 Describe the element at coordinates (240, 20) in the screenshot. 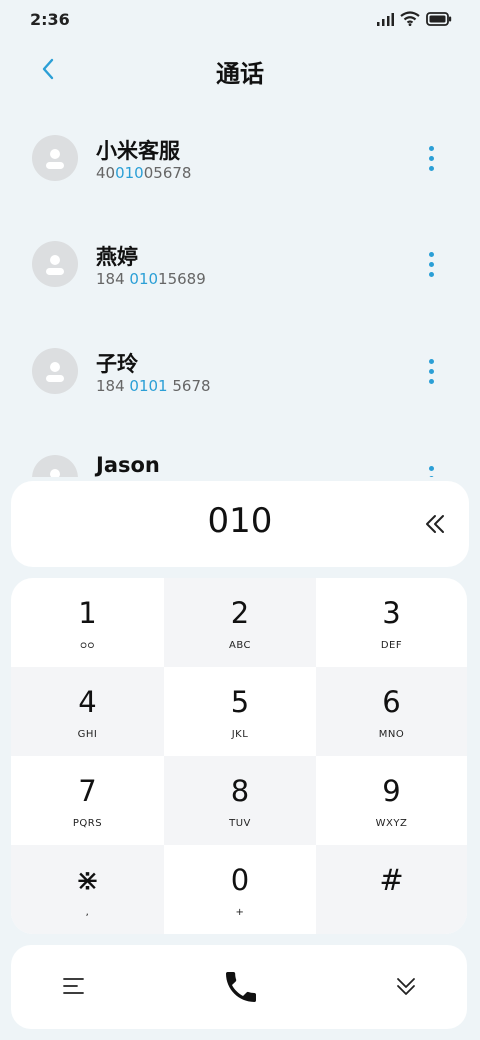

I see `status-bar: 2:36` at that location.